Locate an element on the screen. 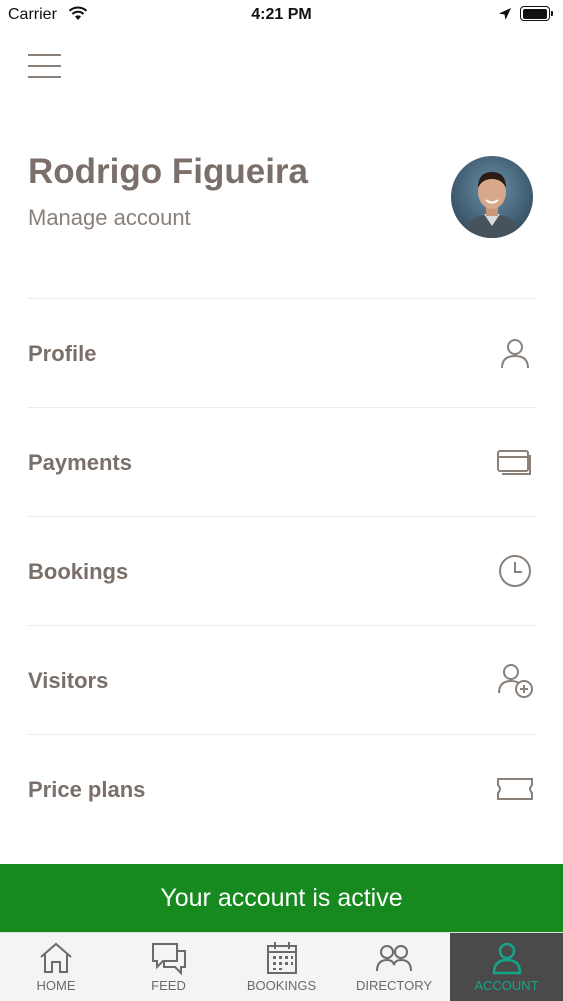  menu-item-profile: Profile is located at coordinates (282, 352).